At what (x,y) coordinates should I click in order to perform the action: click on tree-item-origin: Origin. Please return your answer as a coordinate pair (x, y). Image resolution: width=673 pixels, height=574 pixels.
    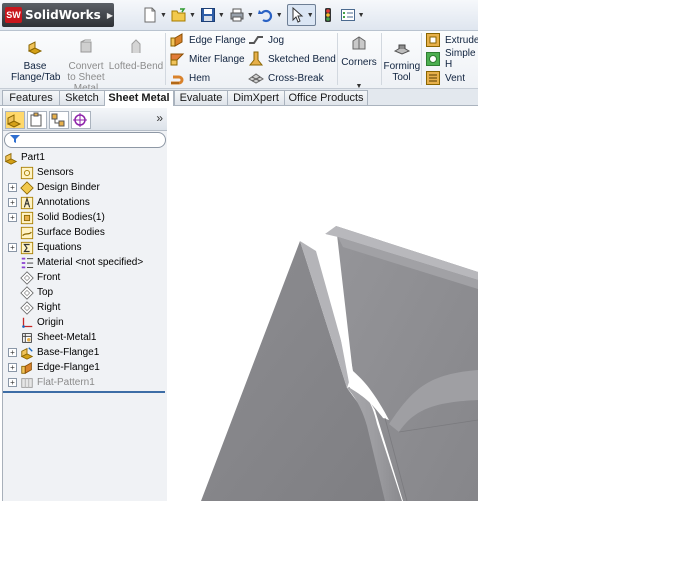
    Looking at the image, I should click on (42, 322).